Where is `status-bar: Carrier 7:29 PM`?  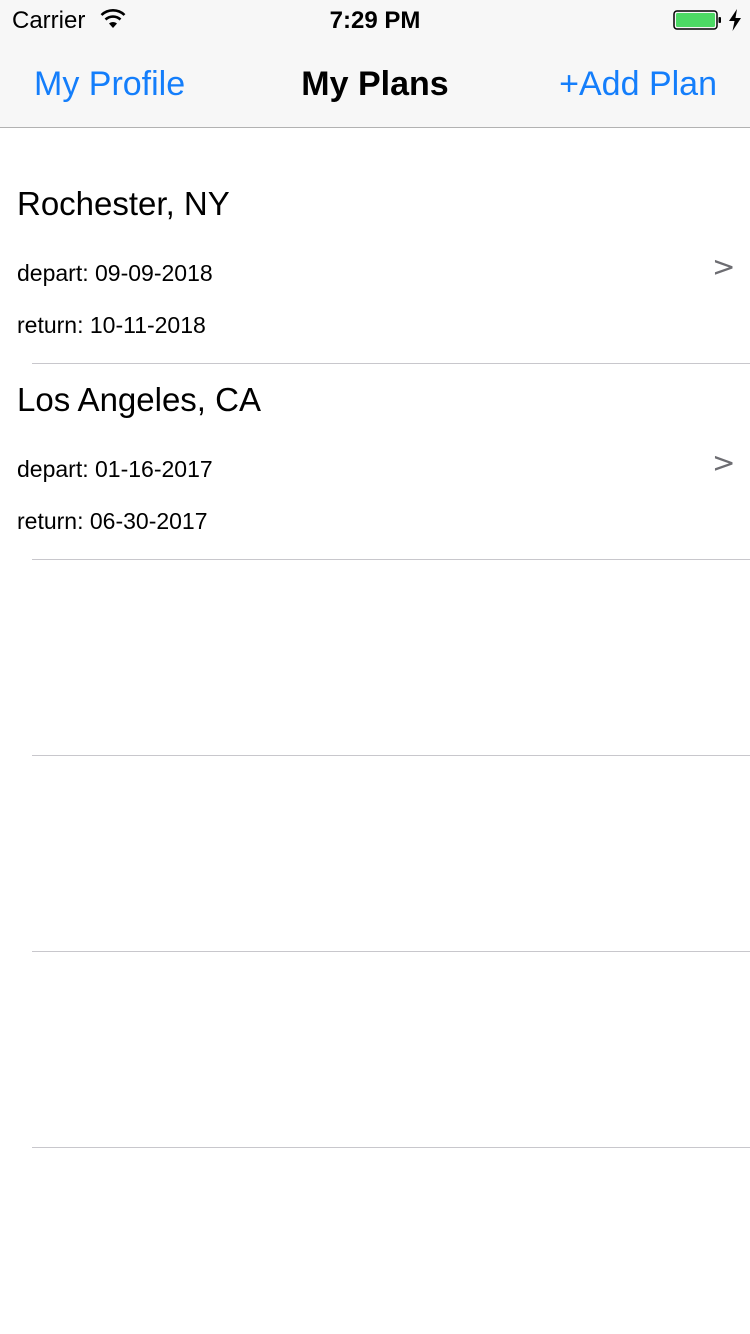 status-bar: Carrier 7:29 PM is located at coordinates (375, 20).